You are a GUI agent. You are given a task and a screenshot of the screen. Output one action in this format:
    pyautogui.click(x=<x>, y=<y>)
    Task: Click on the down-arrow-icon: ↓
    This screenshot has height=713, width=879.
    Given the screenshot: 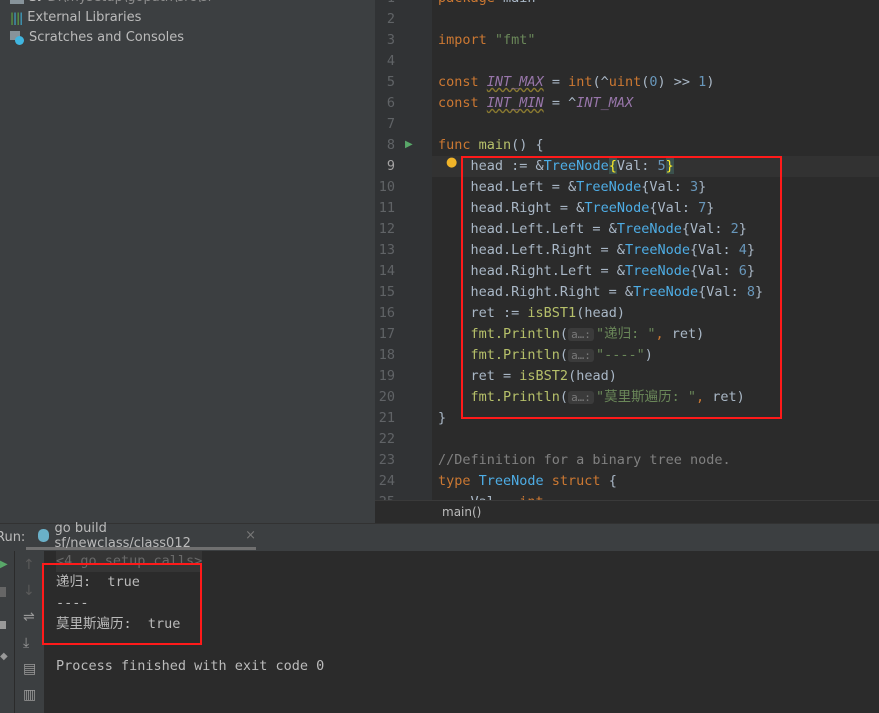 What is the action you would take?
    pyautogui.click(x=29, y=591)
    